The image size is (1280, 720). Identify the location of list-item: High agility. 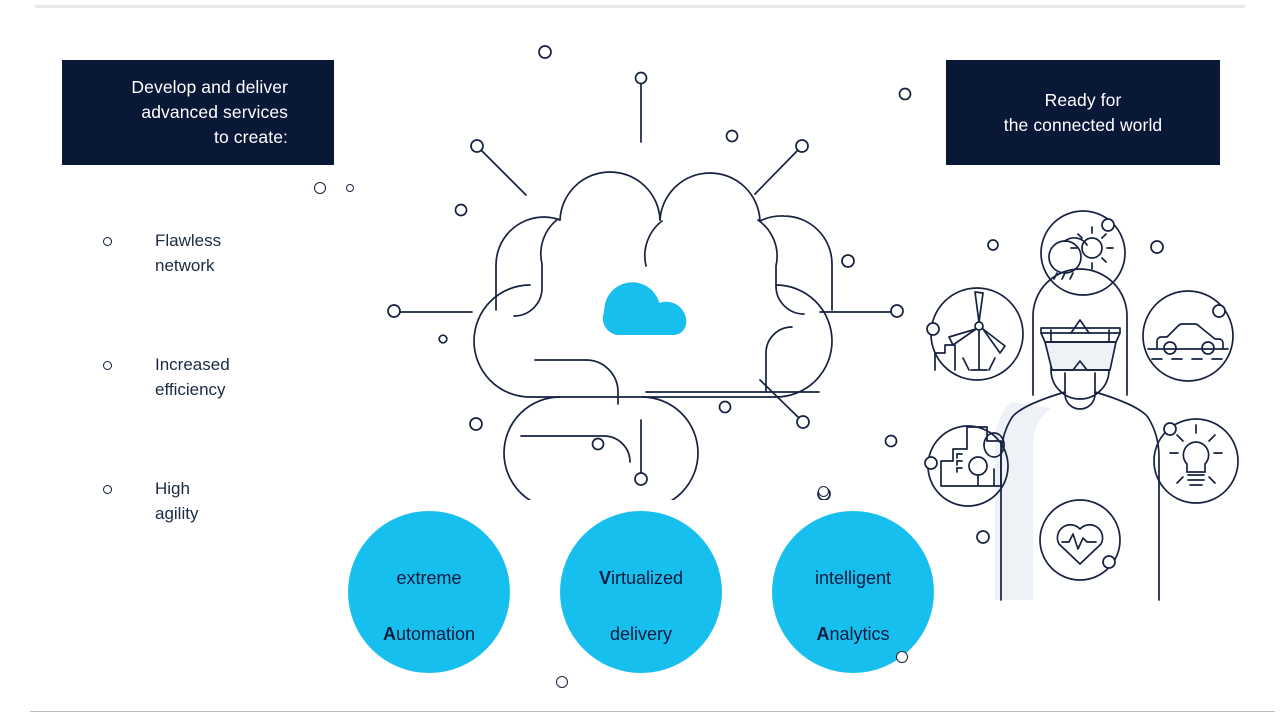
(225, 538).